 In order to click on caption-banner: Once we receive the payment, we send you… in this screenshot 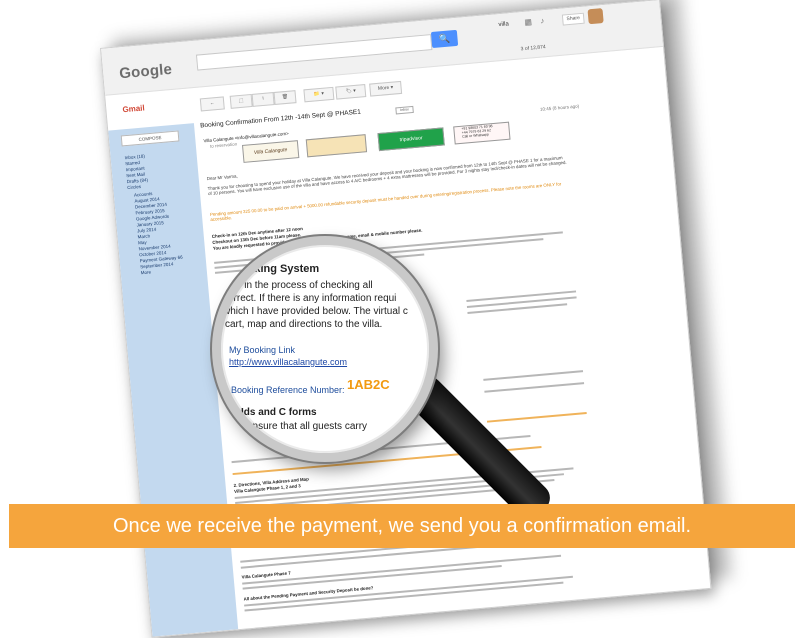, I will do `click(402, 526)`.